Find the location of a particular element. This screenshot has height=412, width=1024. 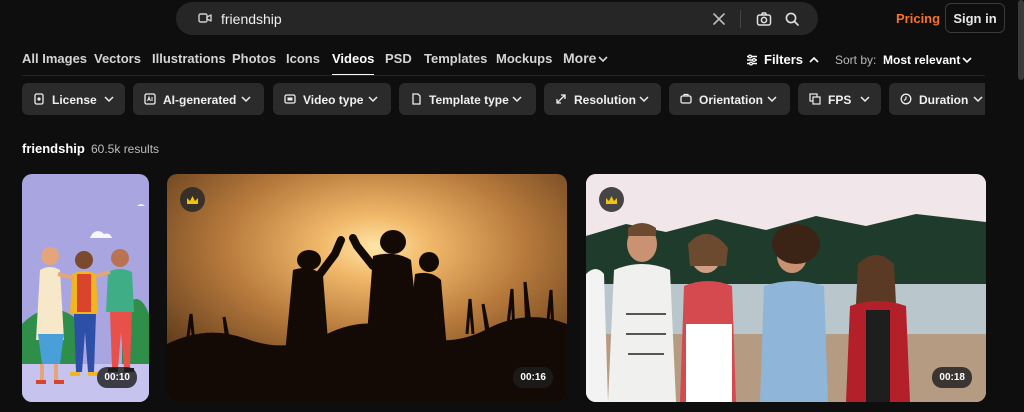

pricing-link: Pricing is located at coordinates (918, 18).